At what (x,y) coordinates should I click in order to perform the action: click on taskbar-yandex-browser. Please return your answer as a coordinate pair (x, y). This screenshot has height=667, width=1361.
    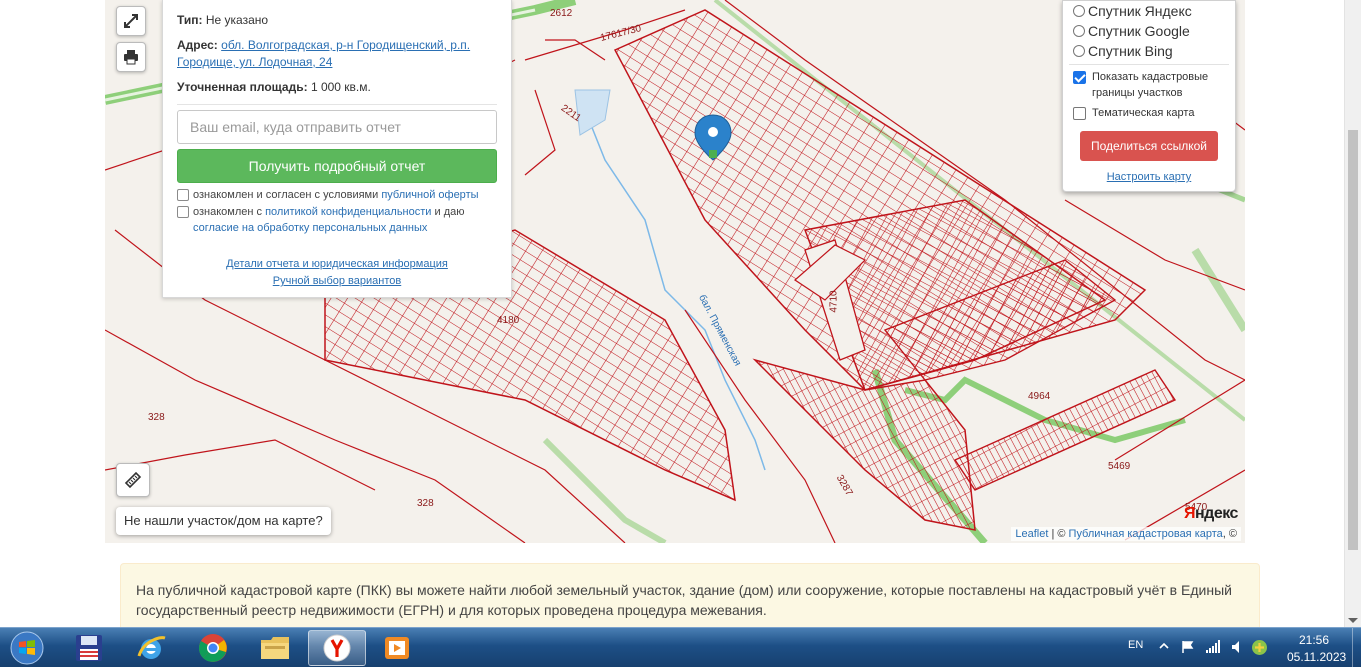
    Looking at the image, I should click on (337, 648).